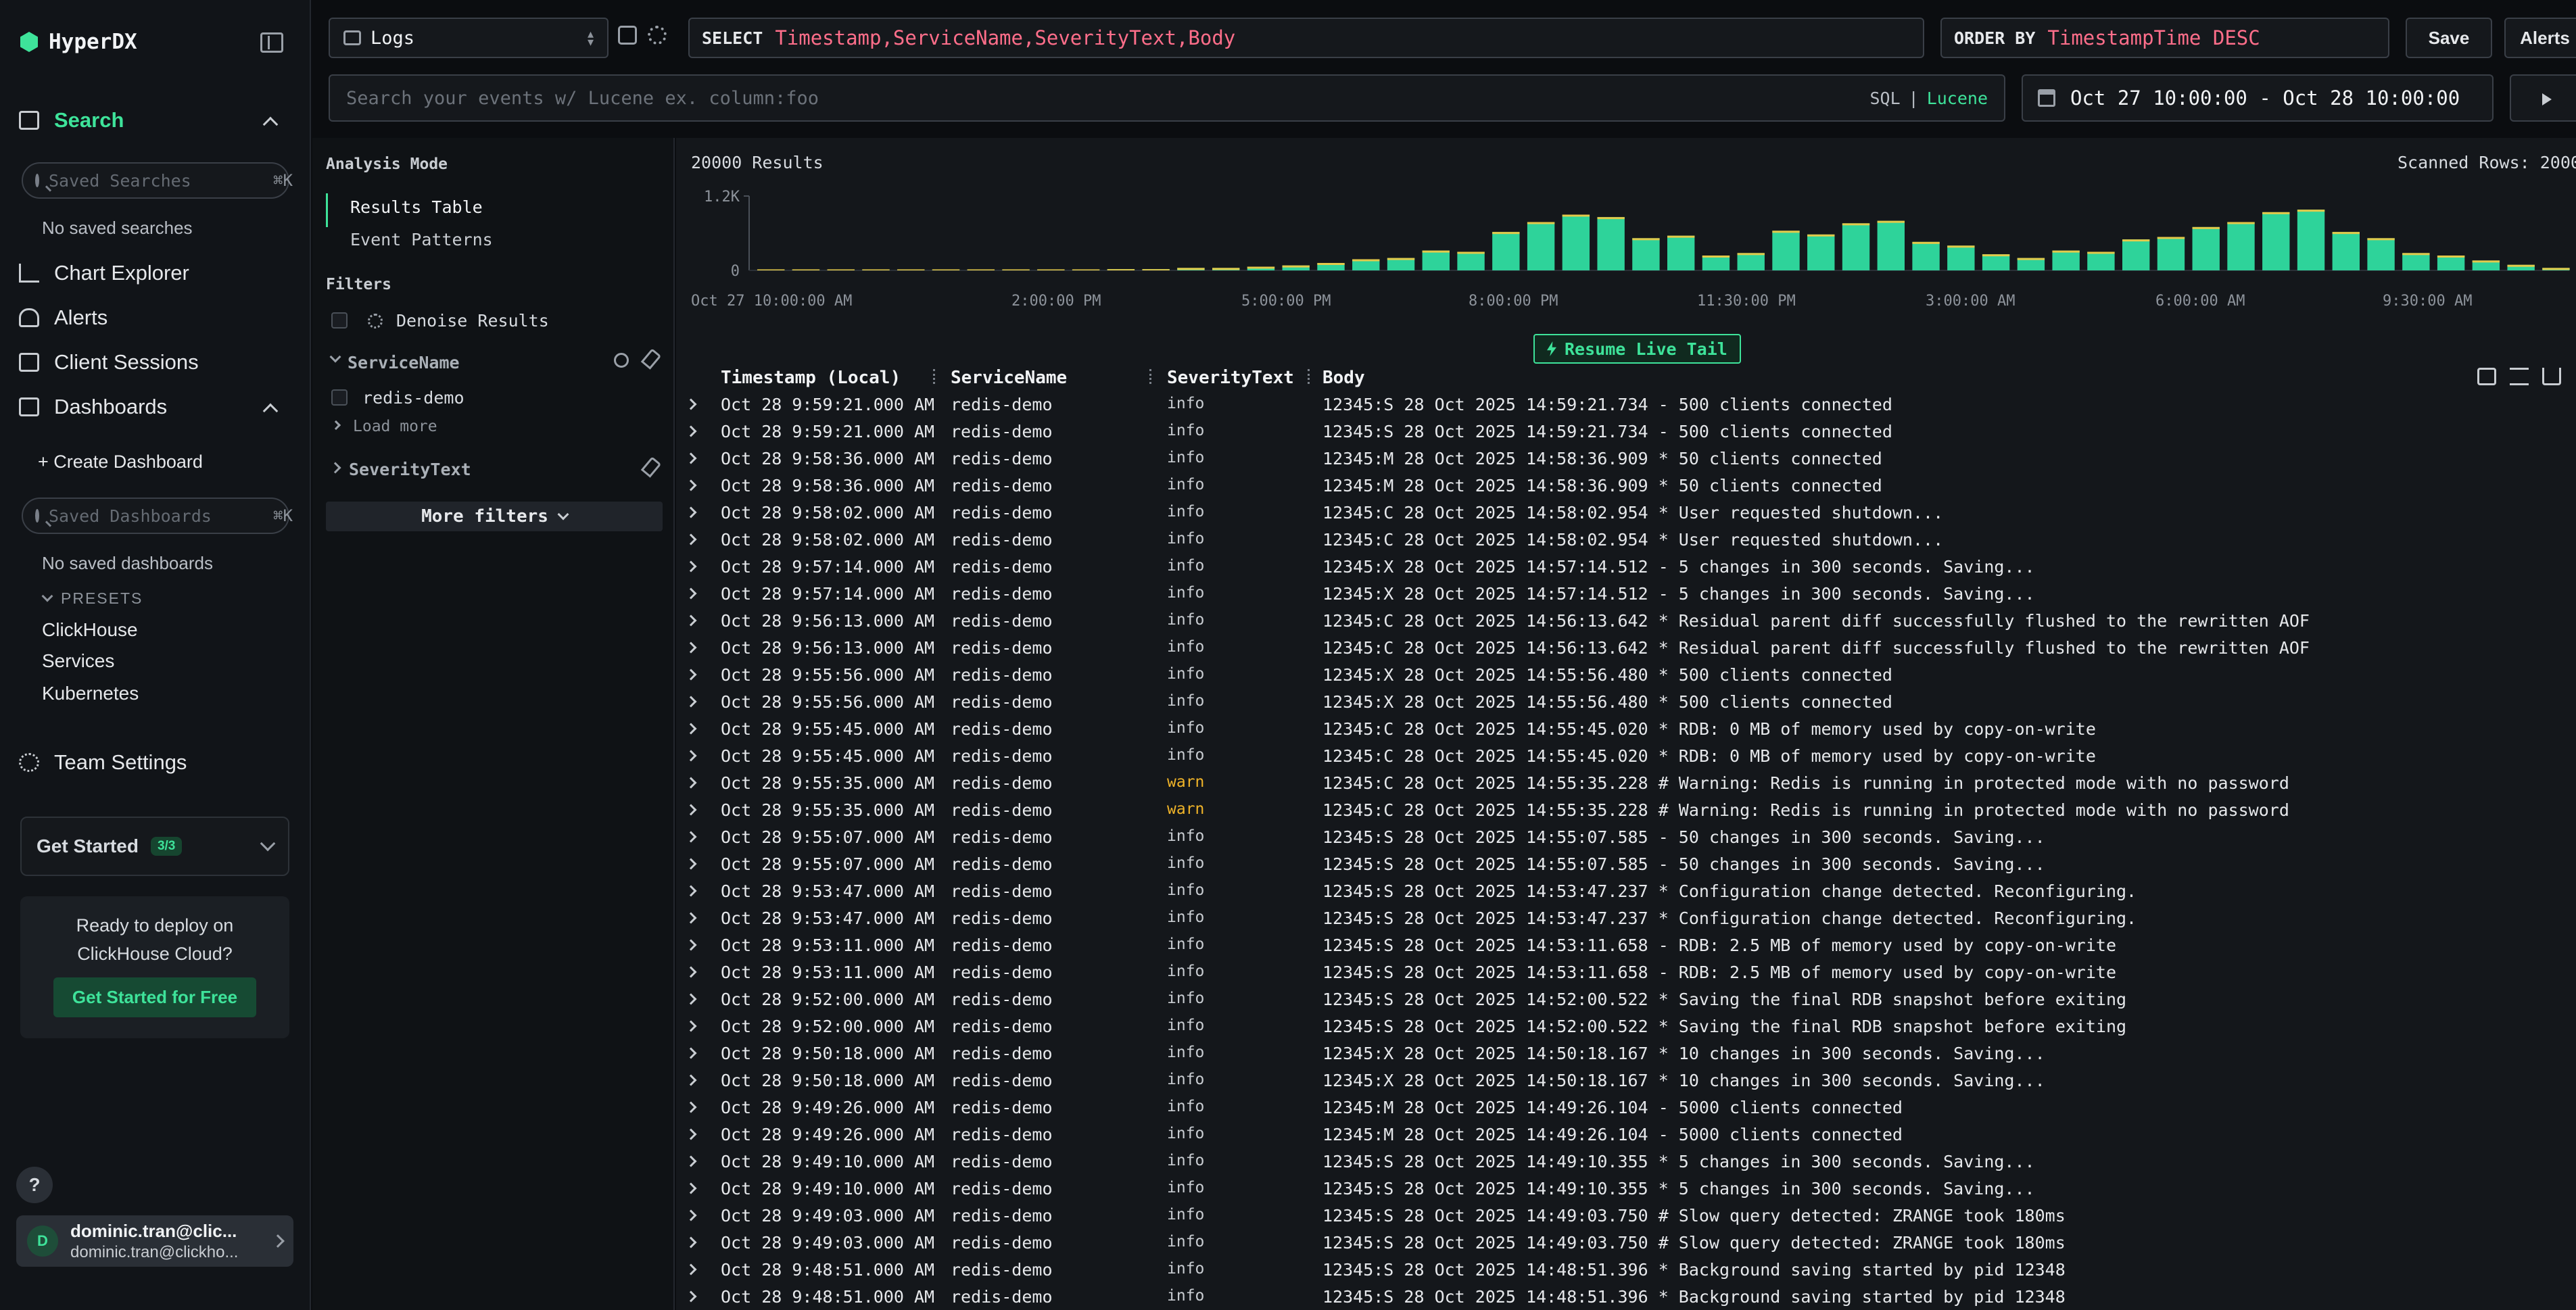 The width and height of the screenshot is (2576, 1310). What do you see at coordinates (1343, 378) in the screenshot?
I see `column-body: Body` at bounding box center [1343, 378].